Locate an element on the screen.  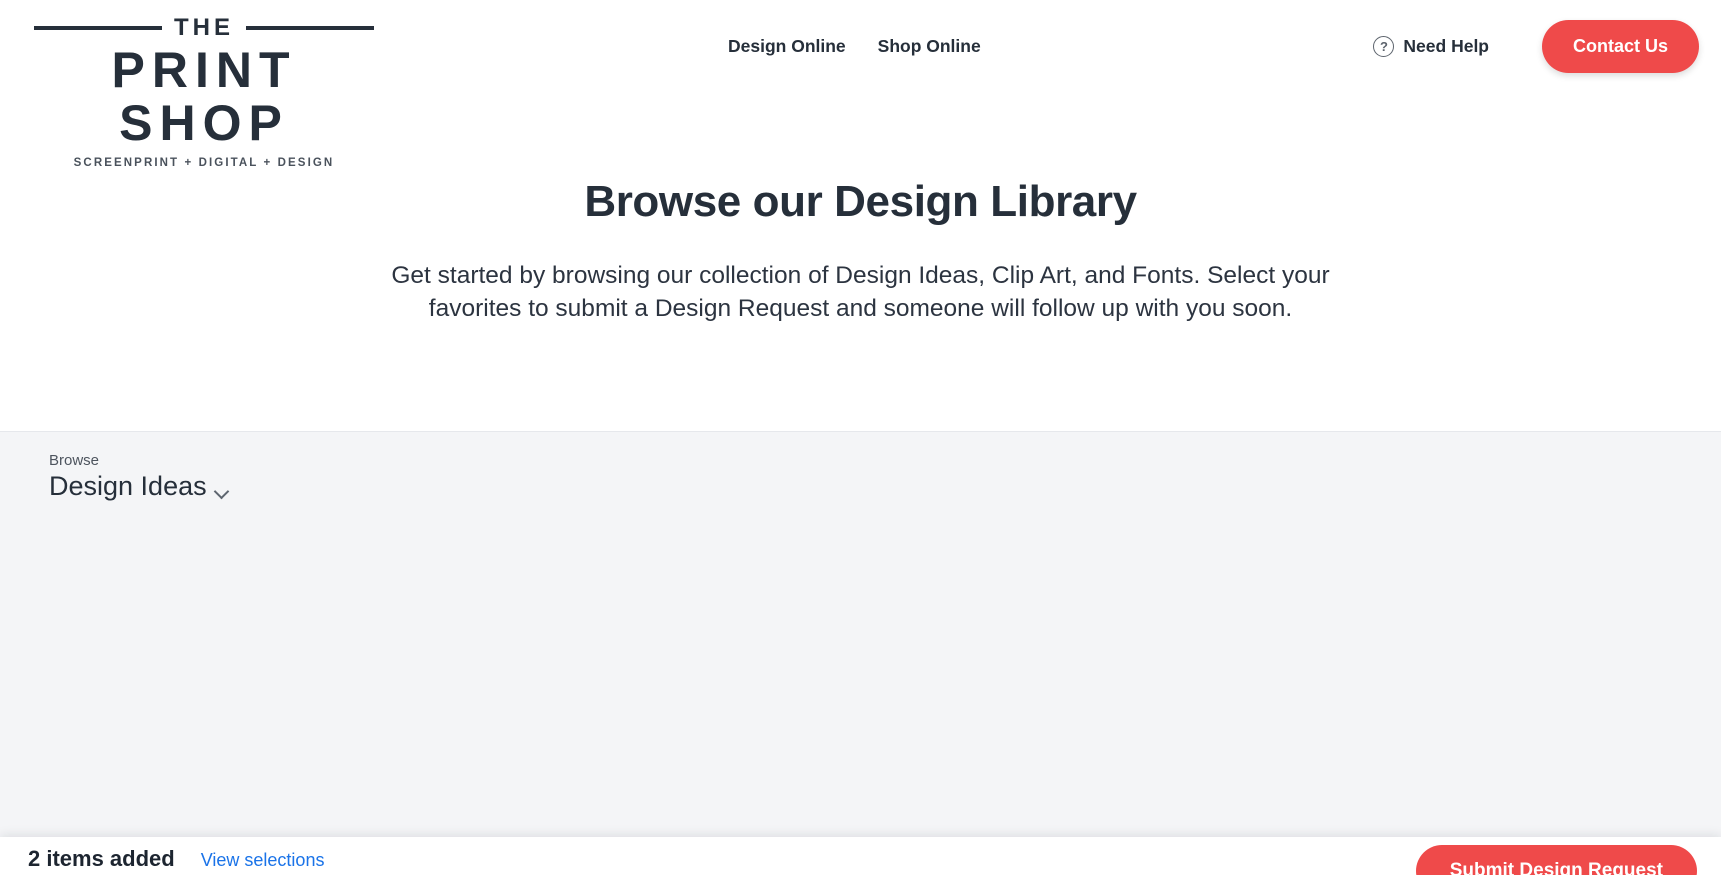
logo-the-text: THE is located at coordinates (204, 27).